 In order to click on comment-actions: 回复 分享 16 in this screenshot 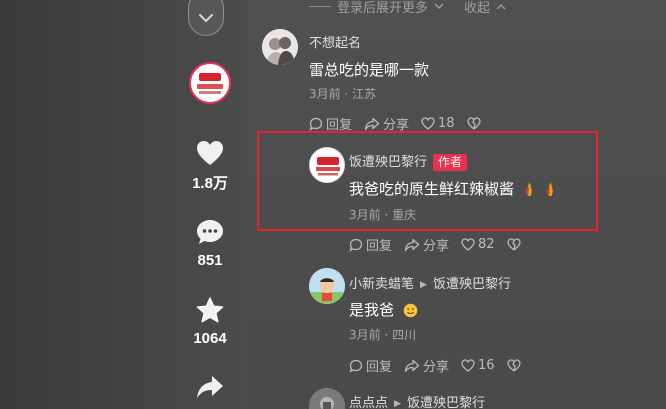, I will do `click(435, 365)`.